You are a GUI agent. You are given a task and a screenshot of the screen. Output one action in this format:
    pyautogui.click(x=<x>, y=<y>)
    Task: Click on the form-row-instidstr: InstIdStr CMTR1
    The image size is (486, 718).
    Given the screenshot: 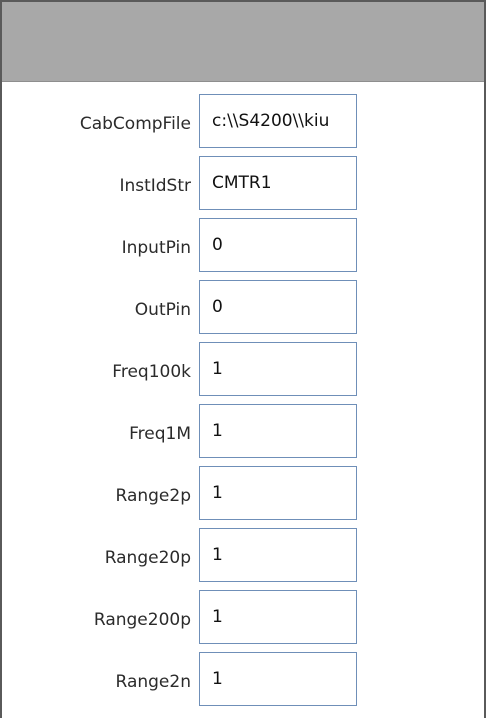 What is the action you would take?
    pyautogui.click(x=243, y=186)
    